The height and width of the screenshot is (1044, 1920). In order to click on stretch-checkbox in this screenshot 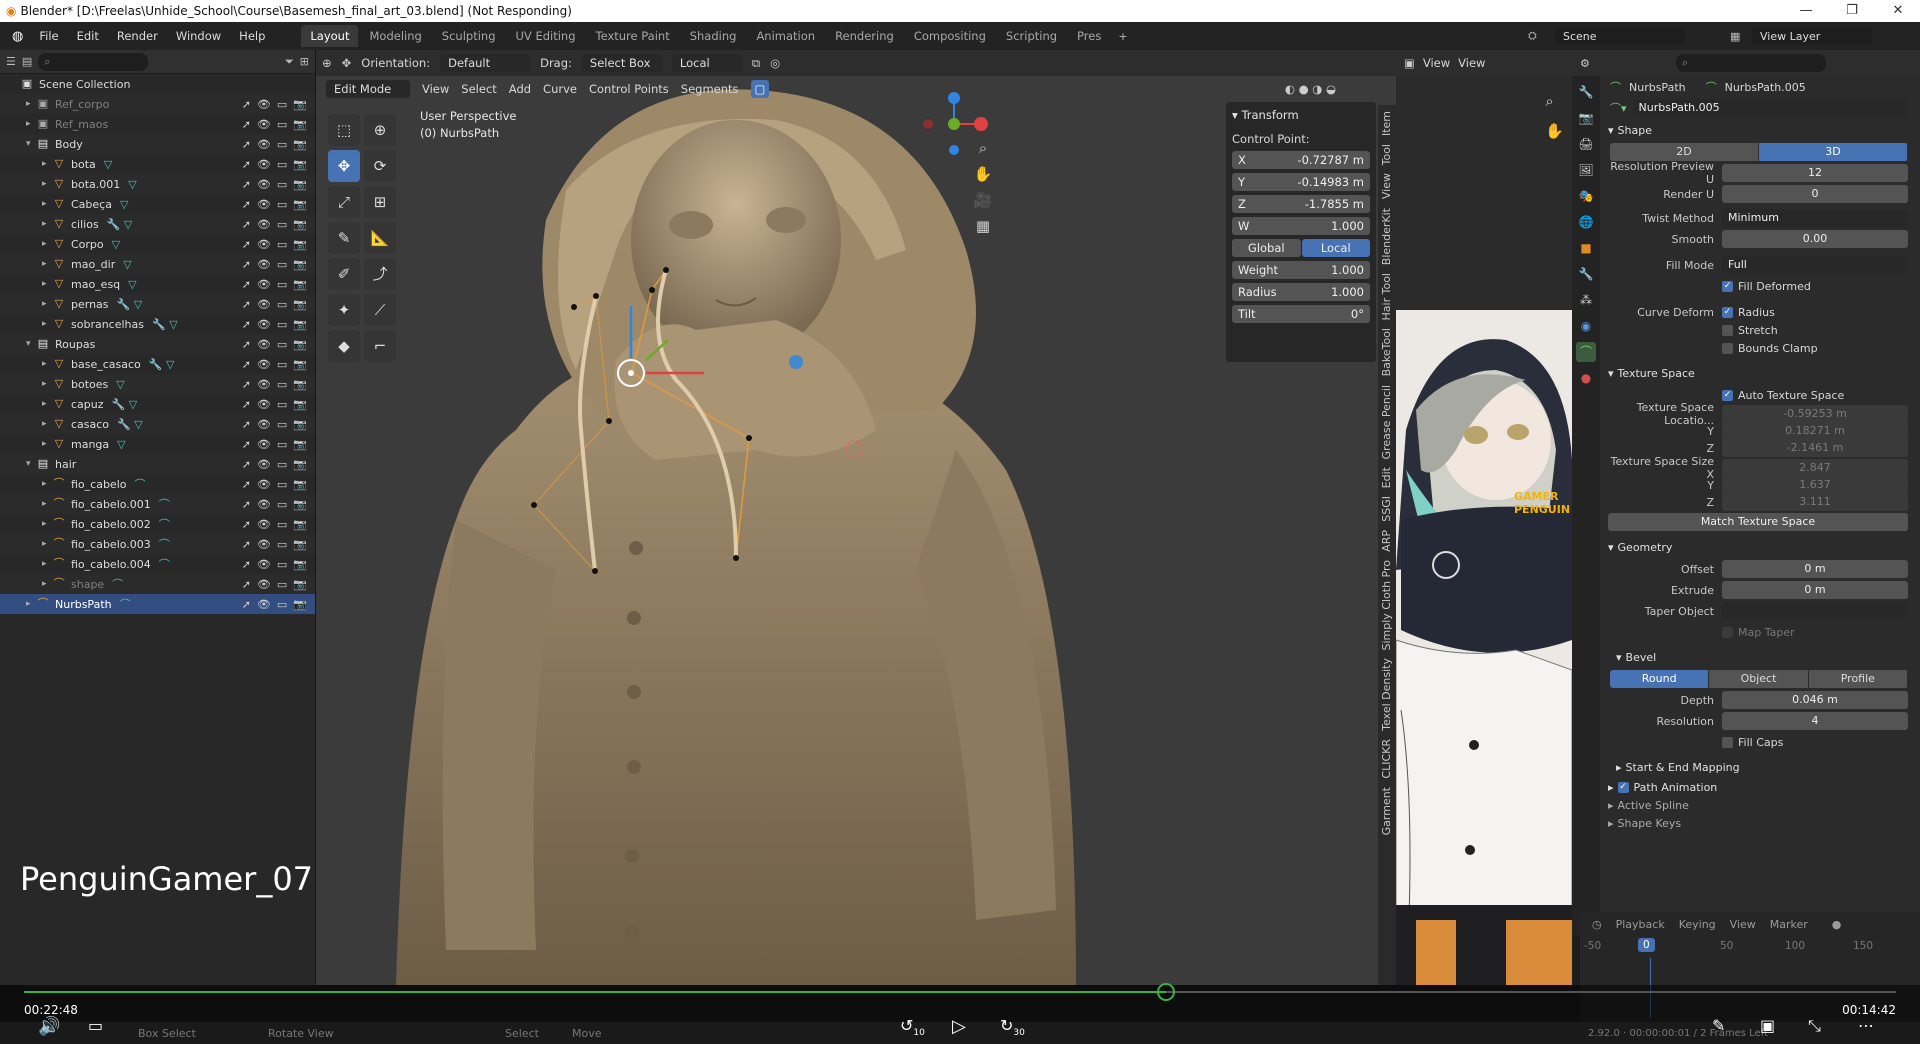, I will do `click(1727, 330)`.